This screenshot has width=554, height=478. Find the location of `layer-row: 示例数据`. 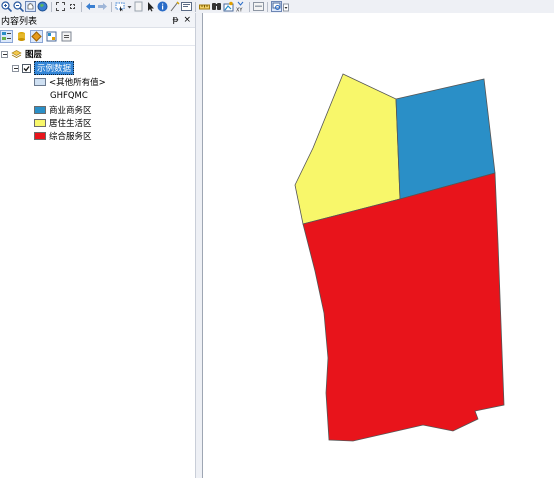

layer-row: 示例数据 is located at coordinates (43, 68).